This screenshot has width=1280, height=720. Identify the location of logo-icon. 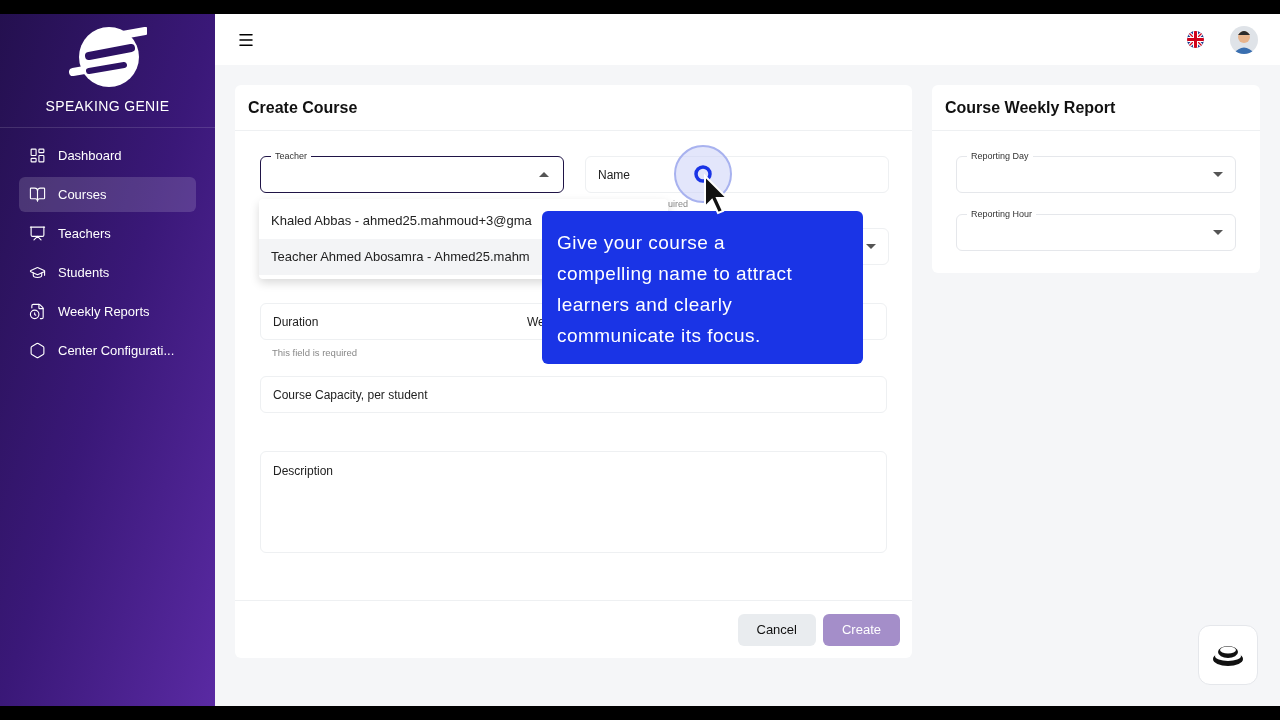
(107, 57).